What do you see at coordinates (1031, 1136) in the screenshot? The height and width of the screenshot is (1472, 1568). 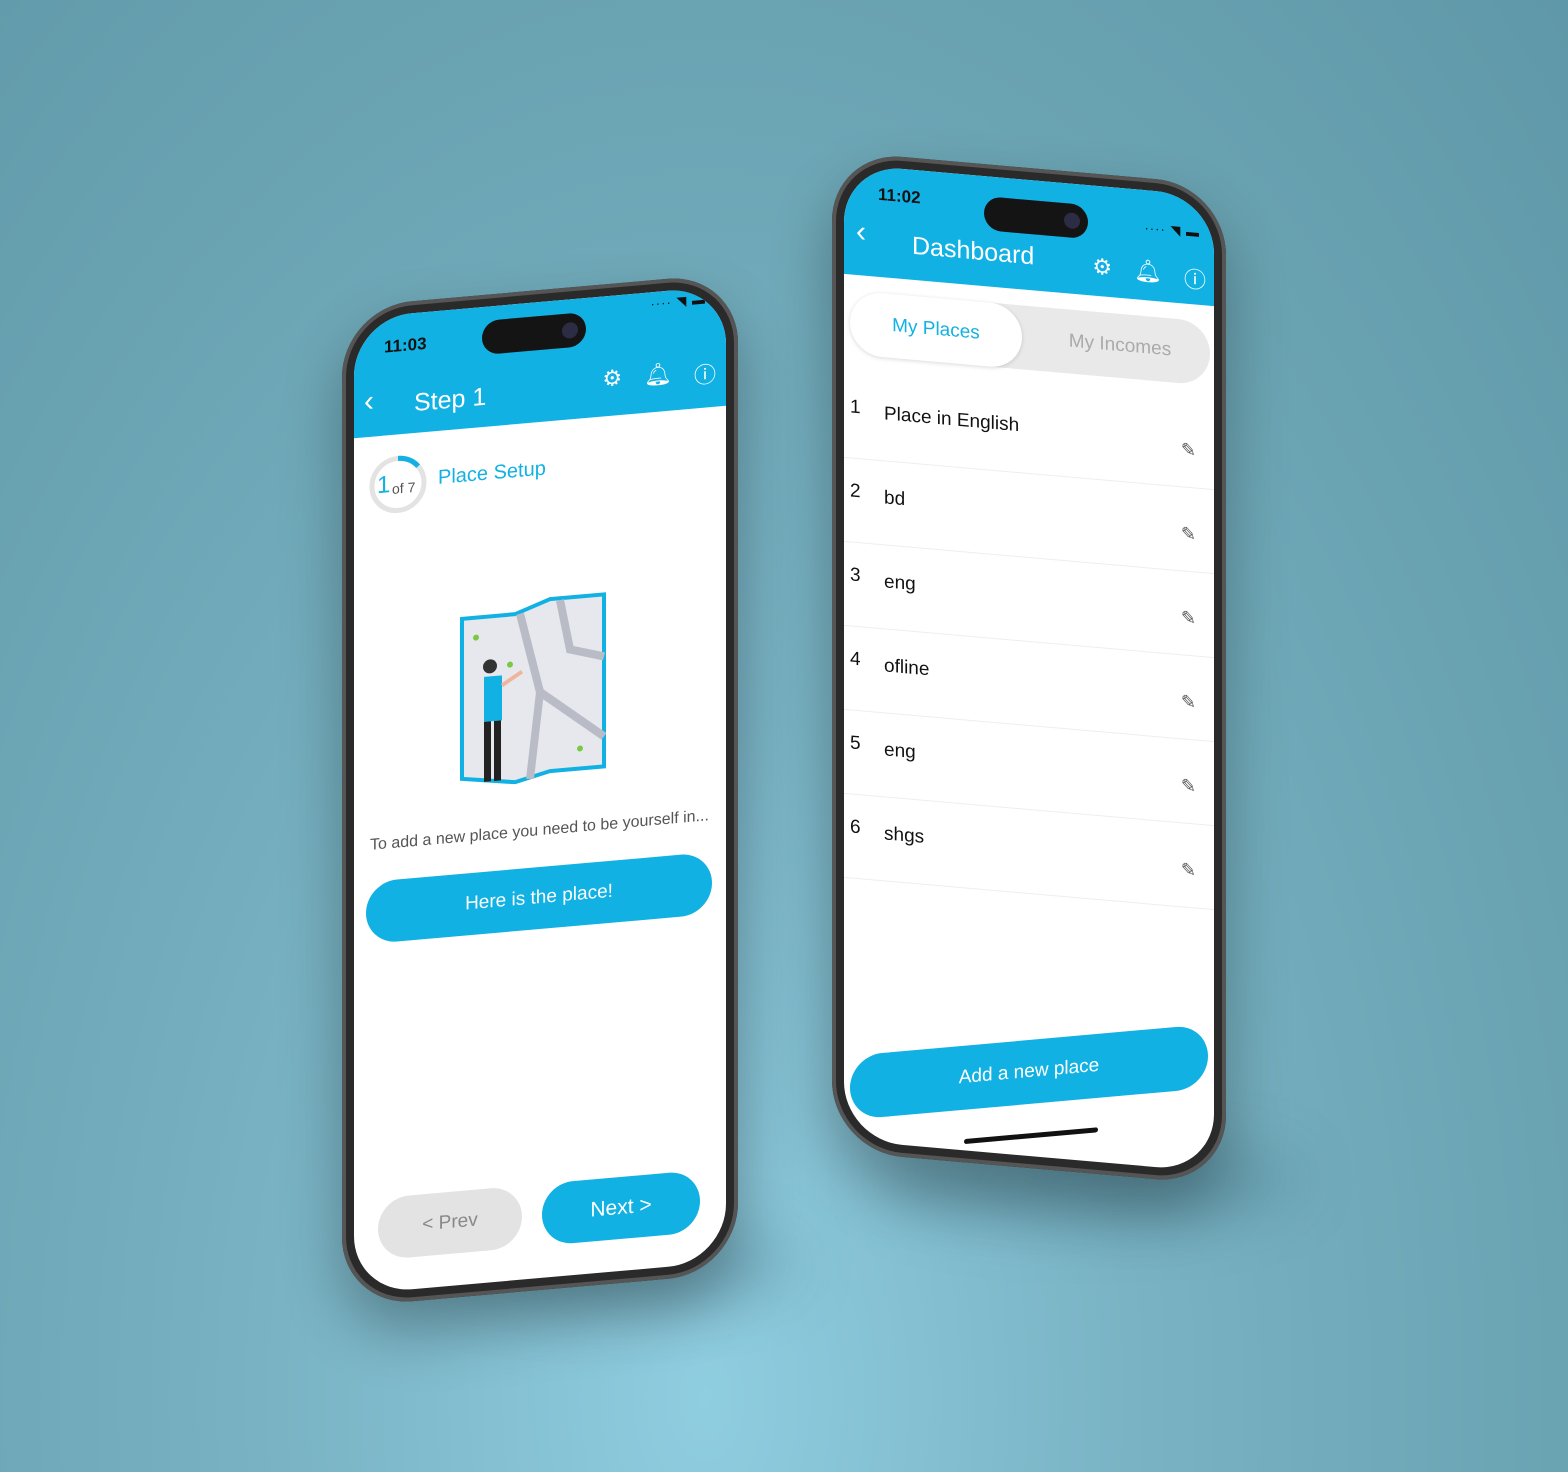 I see `home-indicator` at bounding box center [1031, 1136].